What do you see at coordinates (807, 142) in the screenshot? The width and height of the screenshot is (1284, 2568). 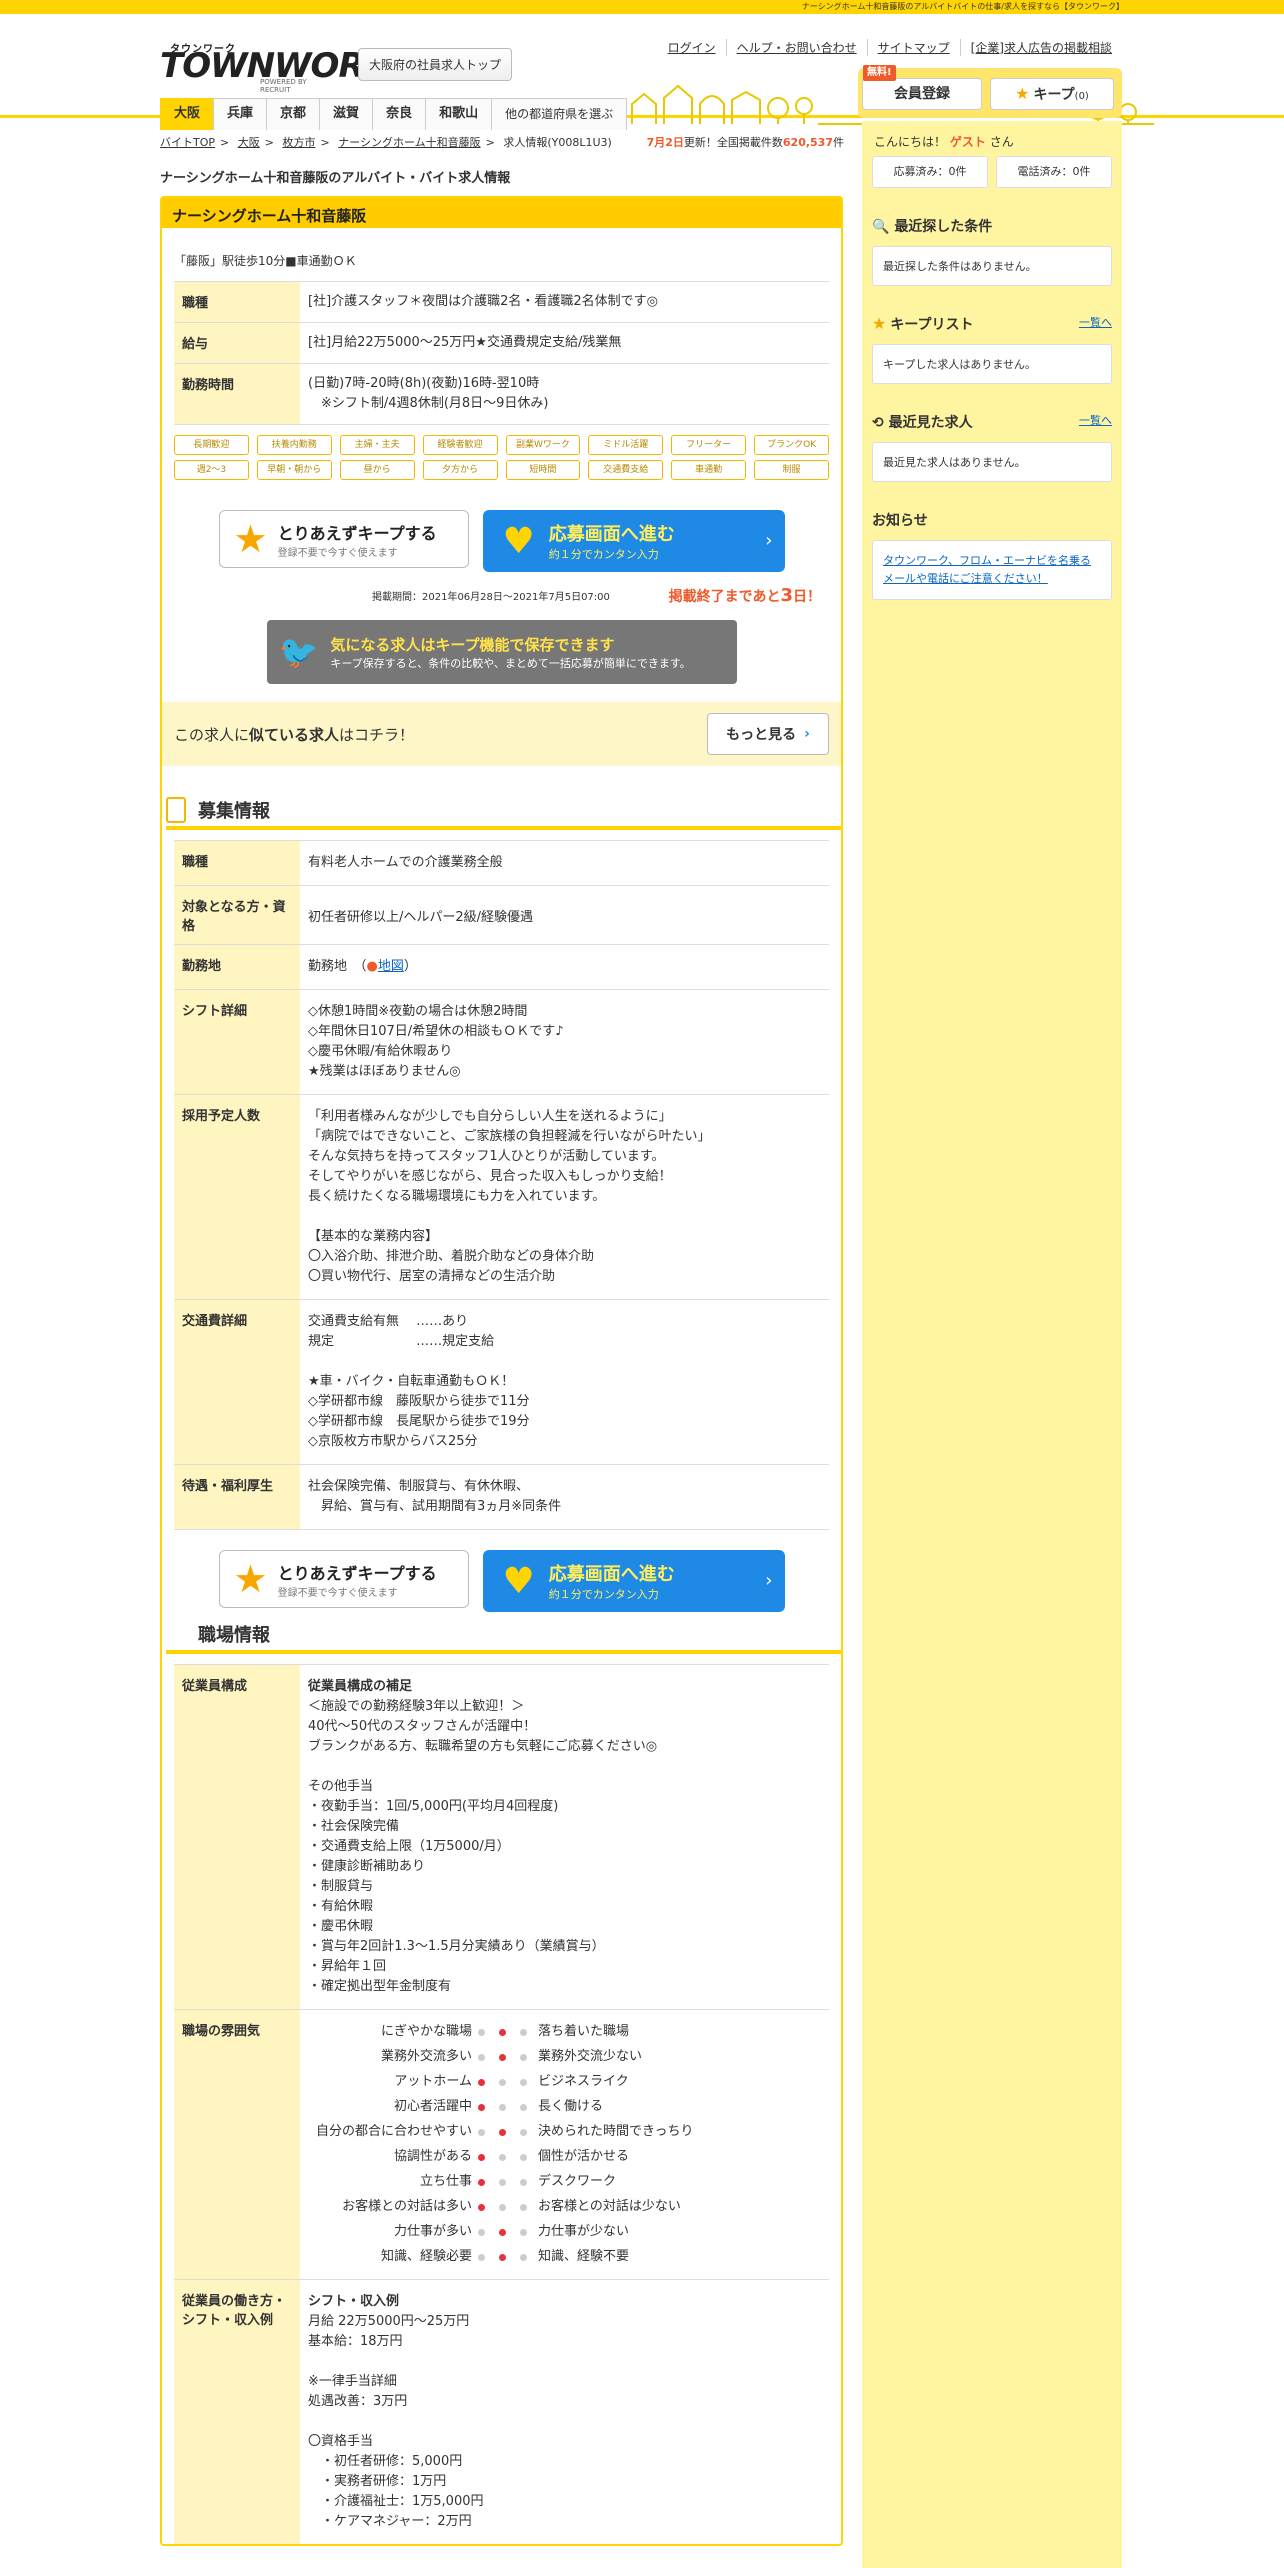 I see `total-count: 620,537` at bounding box center [807, 142].